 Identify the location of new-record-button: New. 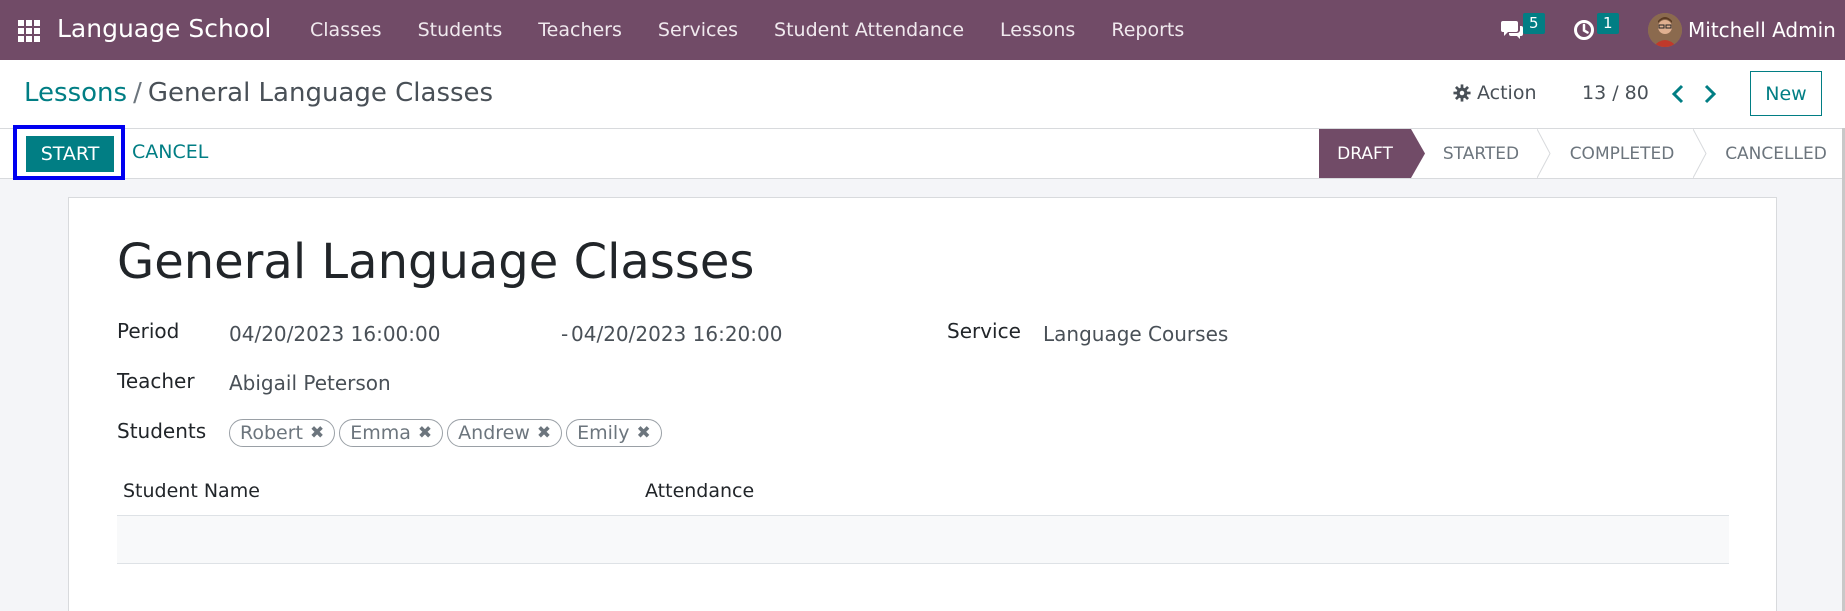
(1786, 93).